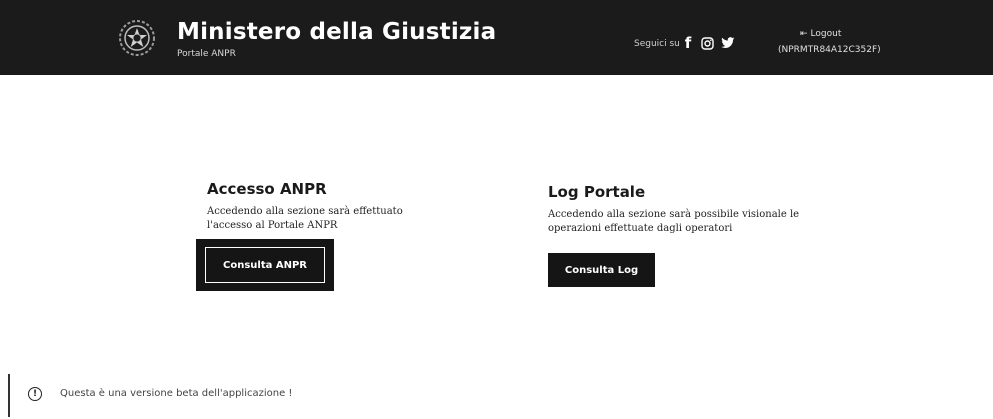  What do you see at coordinates (9, 395) in the screenshot?
I see `notice-accent-bar` at bounding box center [9, 395].